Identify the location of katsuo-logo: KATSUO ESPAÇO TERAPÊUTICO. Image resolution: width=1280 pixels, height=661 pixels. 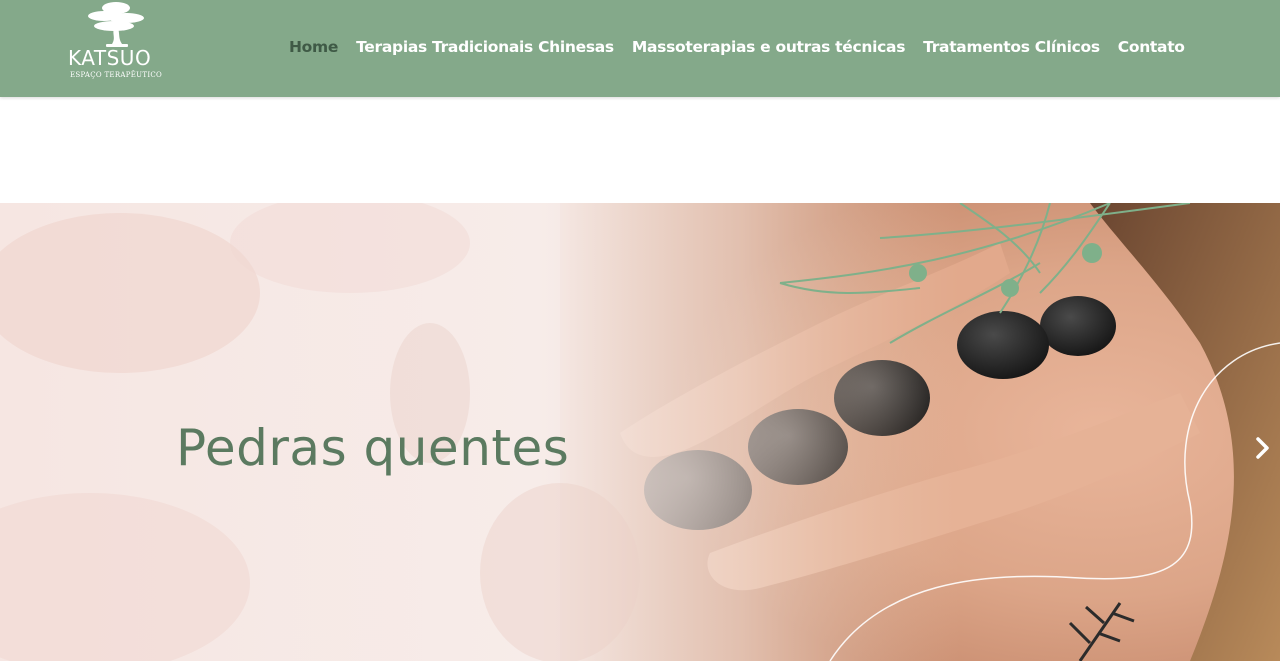
(118, 42).